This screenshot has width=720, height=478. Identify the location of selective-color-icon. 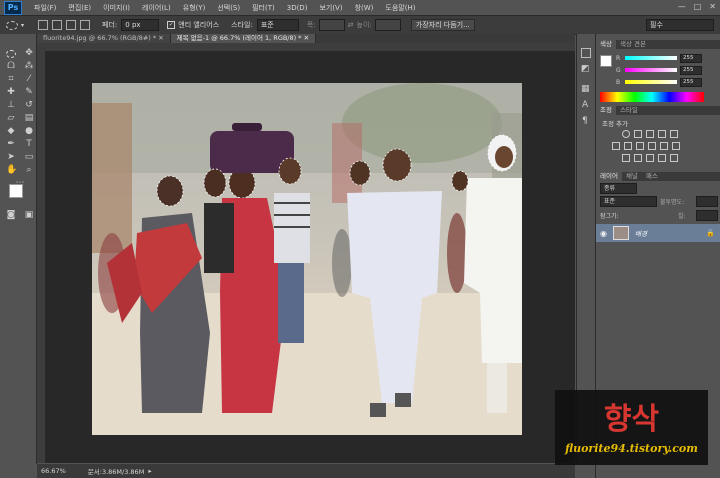
(674, 158).